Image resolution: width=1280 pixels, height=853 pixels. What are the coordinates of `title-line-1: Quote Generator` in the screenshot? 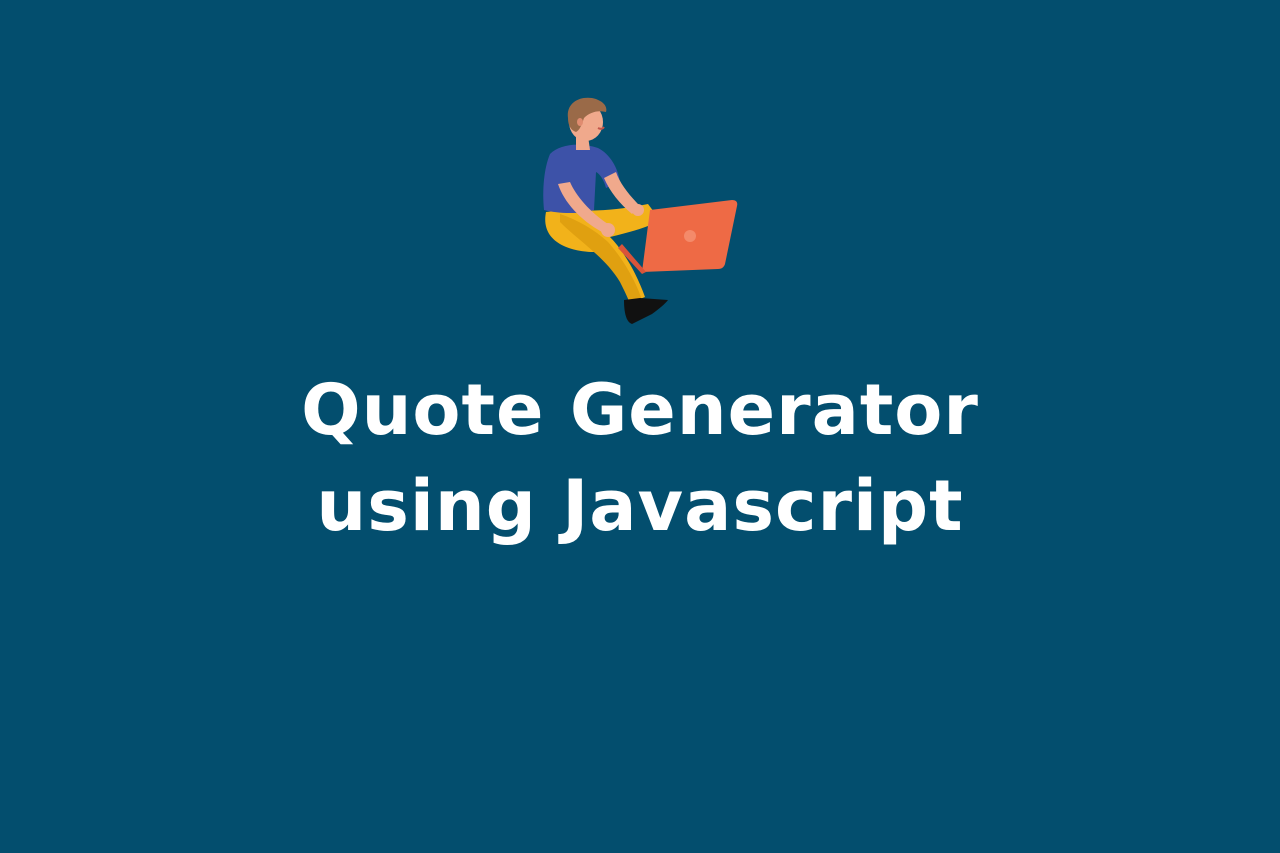 It's located at (640, 410).